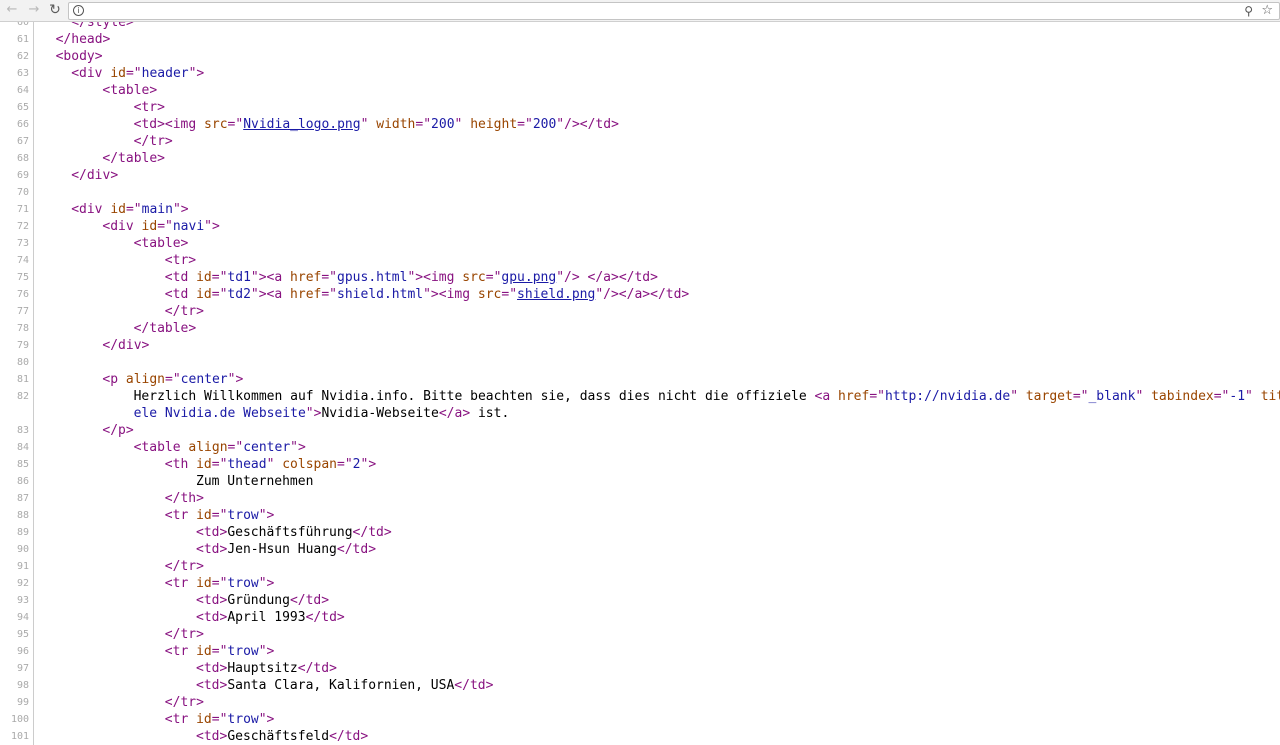 This screenshot has width=1280, height=745. I want to click on line-number: 77, so click(22, 311).